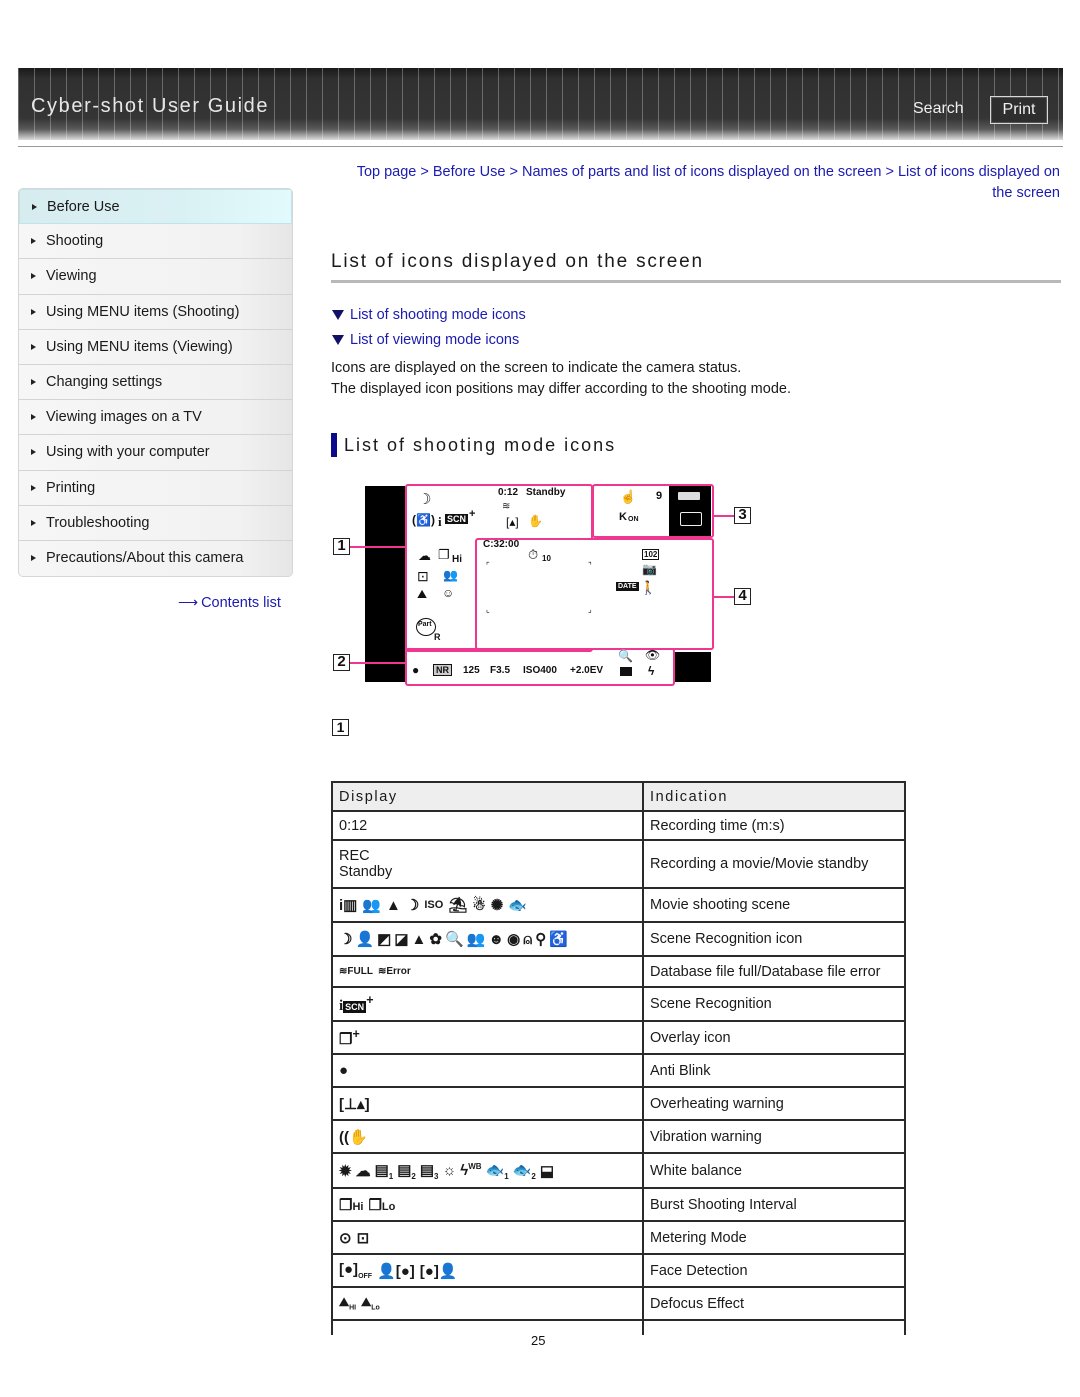 The height and width of the screenshot is (1397, 1080). Describe the element at coordinates (387, 172) in the screenshot. I see `breadcrumb-top-page: Top page` at that location.